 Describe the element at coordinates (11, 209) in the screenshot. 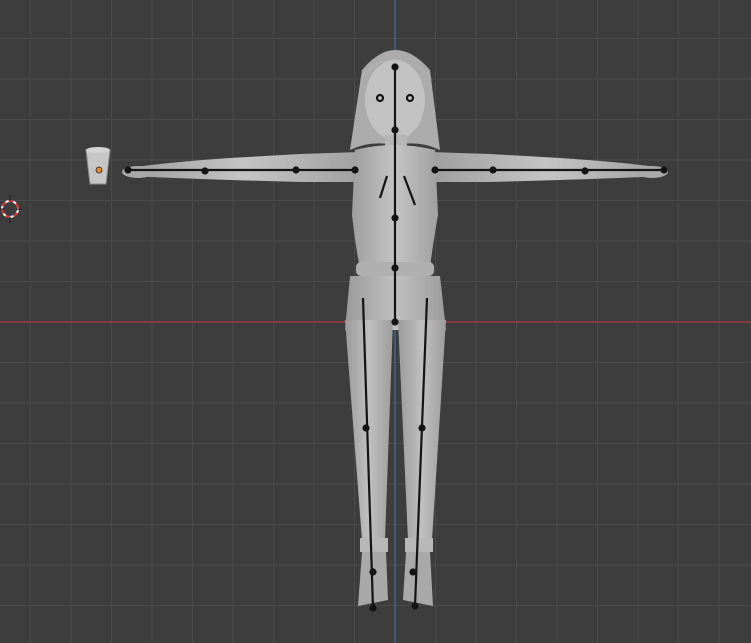

I see `3d-cursor-icon` at that location.